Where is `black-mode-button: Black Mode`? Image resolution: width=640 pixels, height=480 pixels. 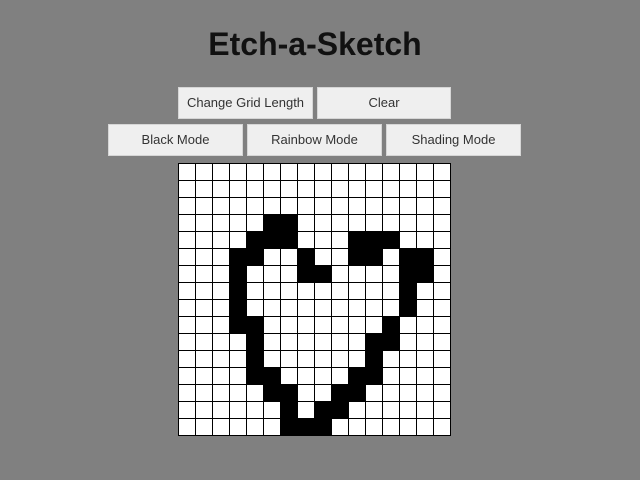
black-mode-button: Black Mode is located at coordinates (175, 140).